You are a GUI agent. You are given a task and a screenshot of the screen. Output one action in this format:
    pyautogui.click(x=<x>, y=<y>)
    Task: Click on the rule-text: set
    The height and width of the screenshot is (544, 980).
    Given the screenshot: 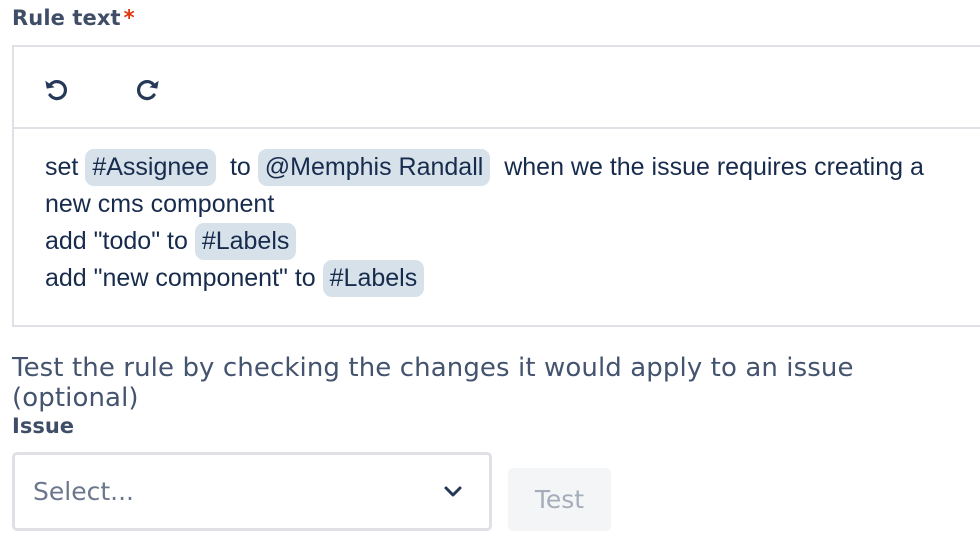 What is the action you would take?
    pyautogui.click(x=62, y=167)
    